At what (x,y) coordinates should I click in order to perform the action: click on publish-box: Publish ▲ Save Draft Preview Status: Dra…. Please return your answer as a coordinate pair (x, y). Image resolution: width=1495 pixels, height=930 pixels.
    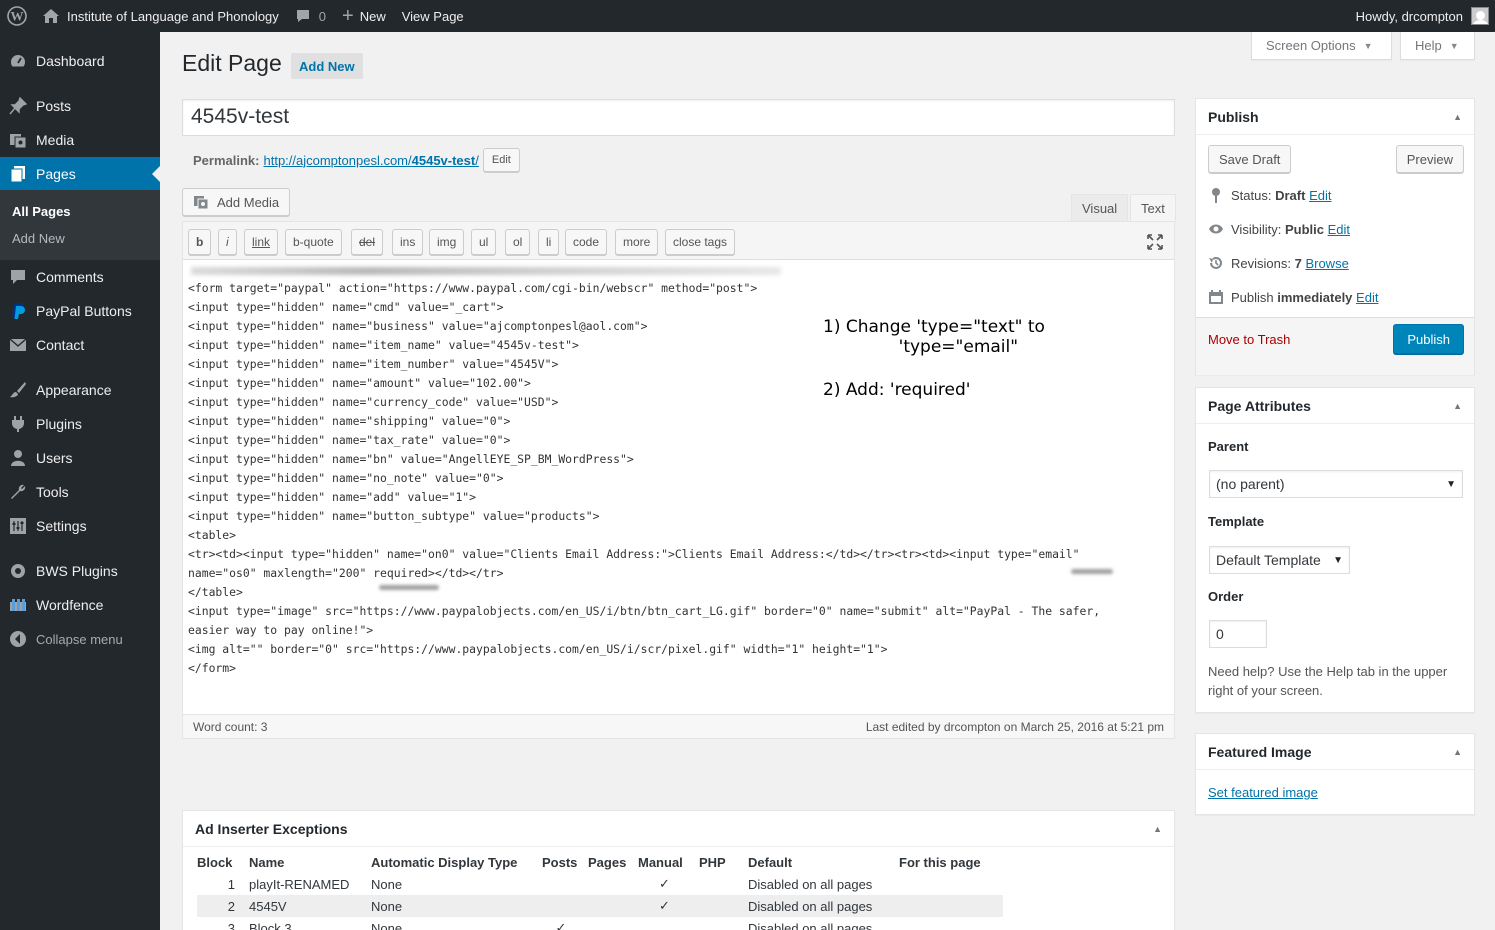
    Looking at the image, I should click on (1335, 236).